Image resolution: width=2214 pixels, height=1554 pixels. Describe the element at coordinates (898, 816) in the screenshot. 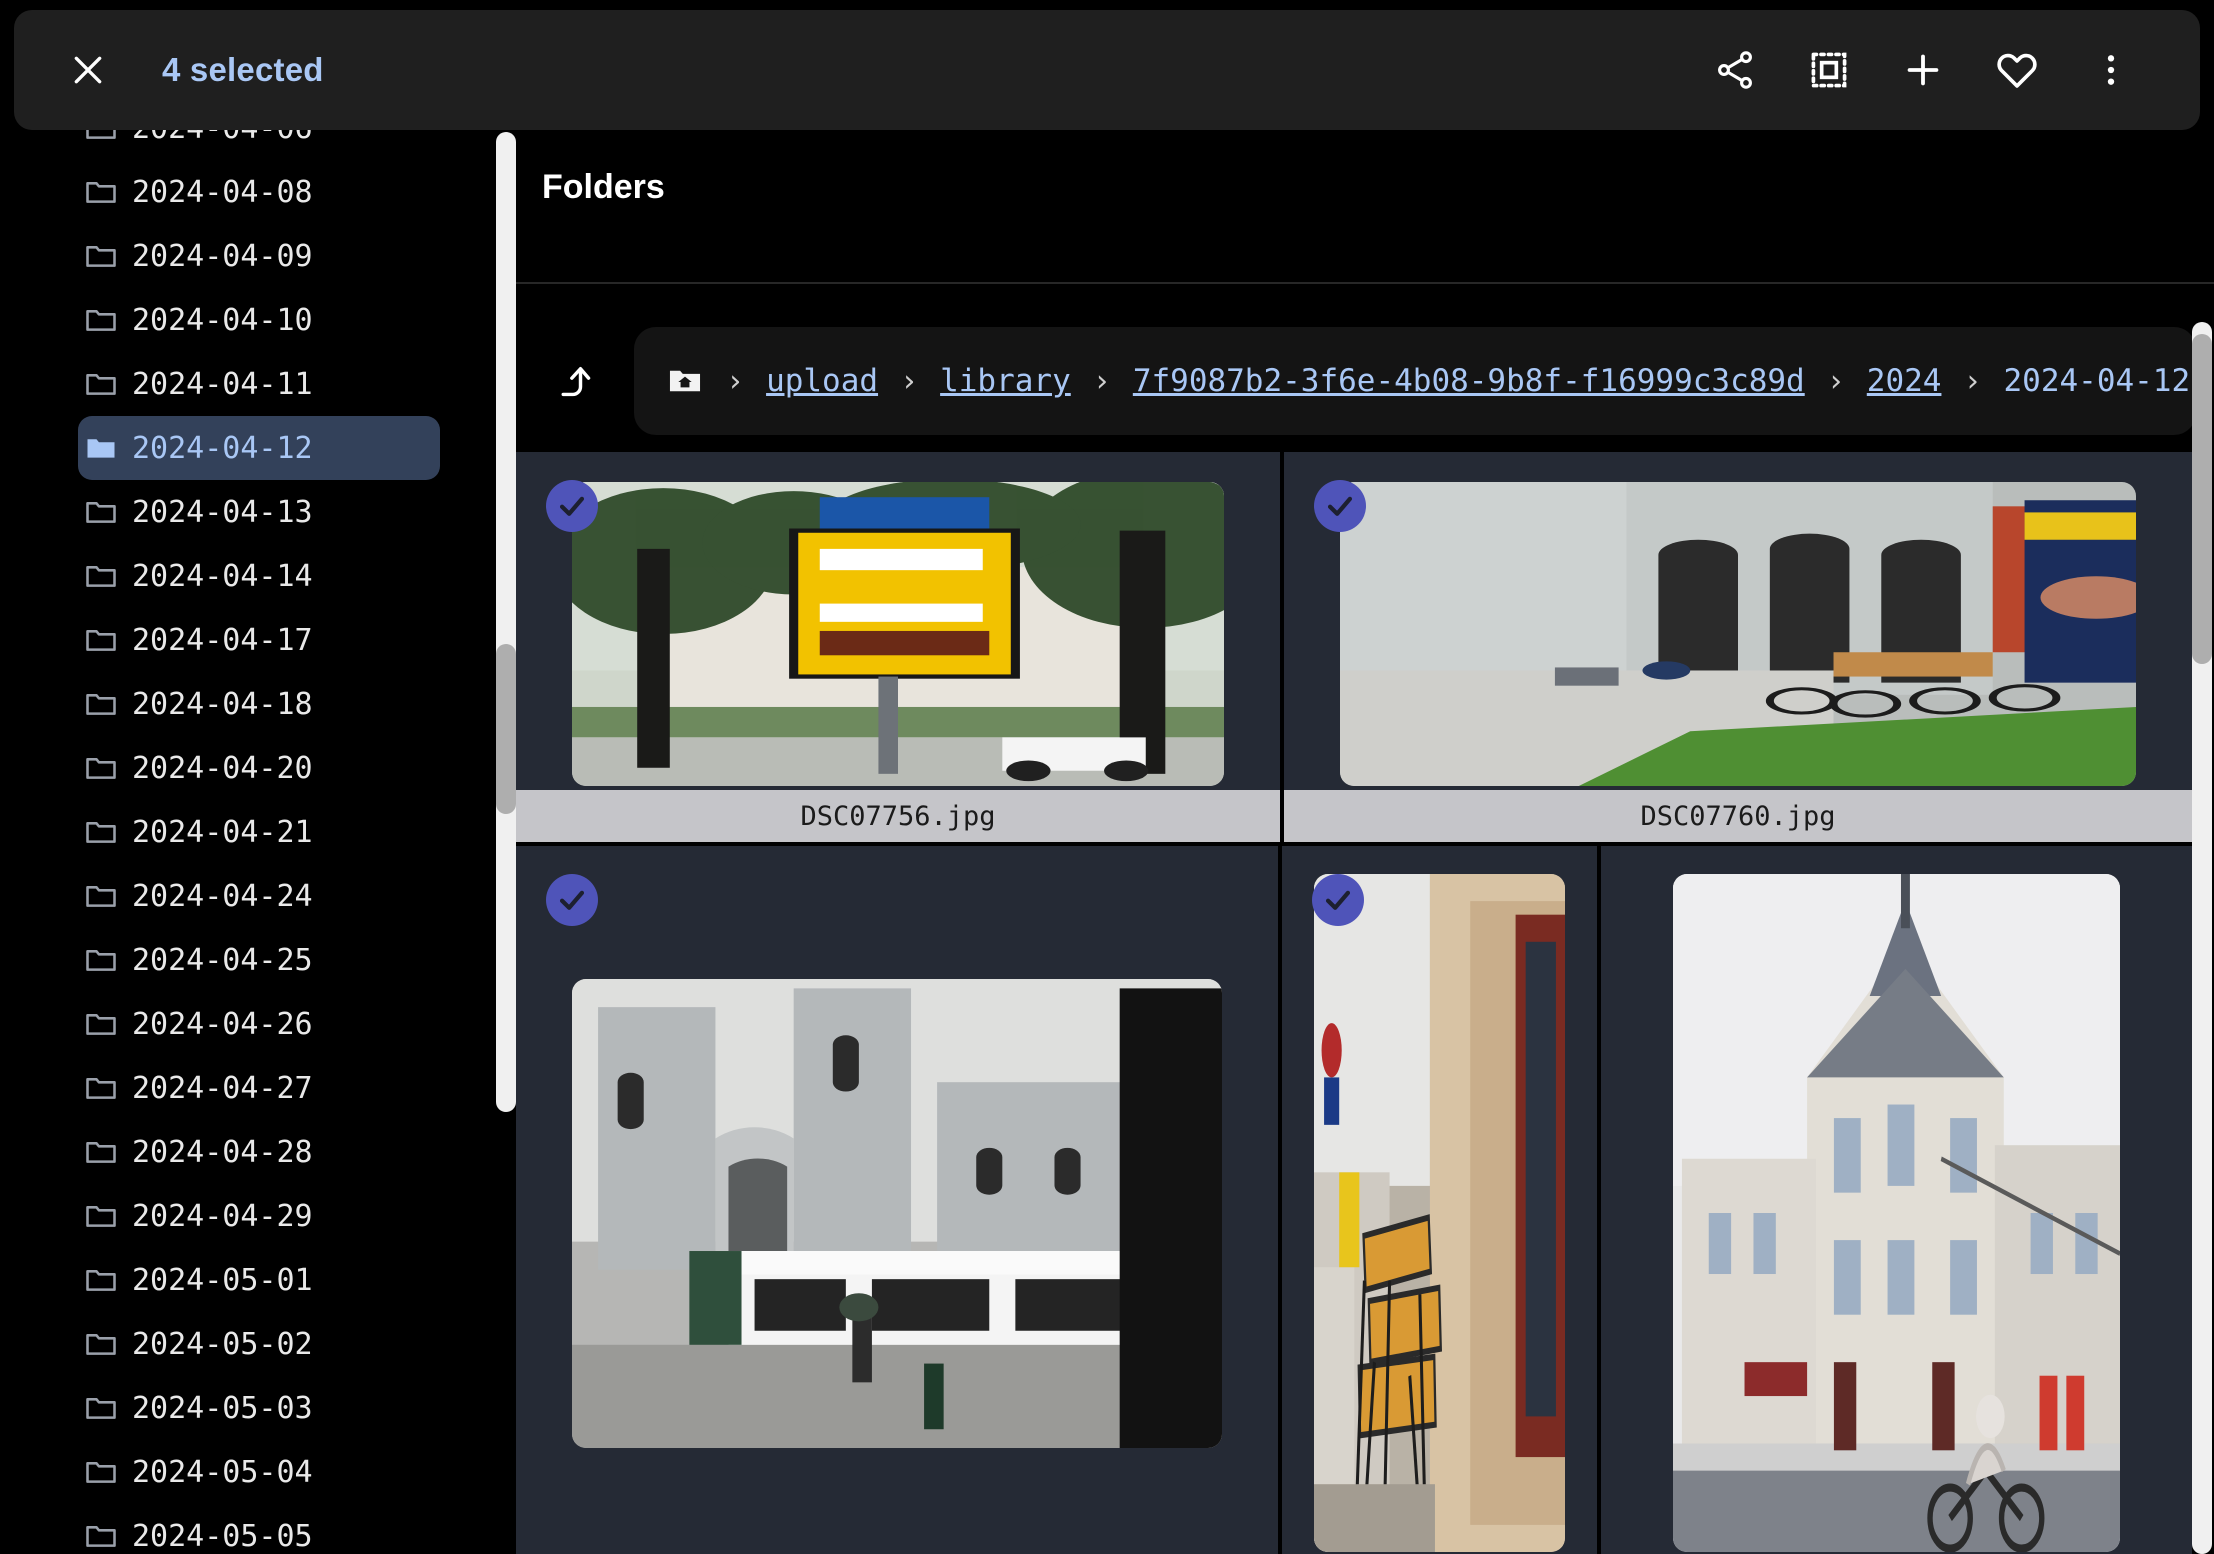

I see `filename-label: DSC07756.jpg` at that location.